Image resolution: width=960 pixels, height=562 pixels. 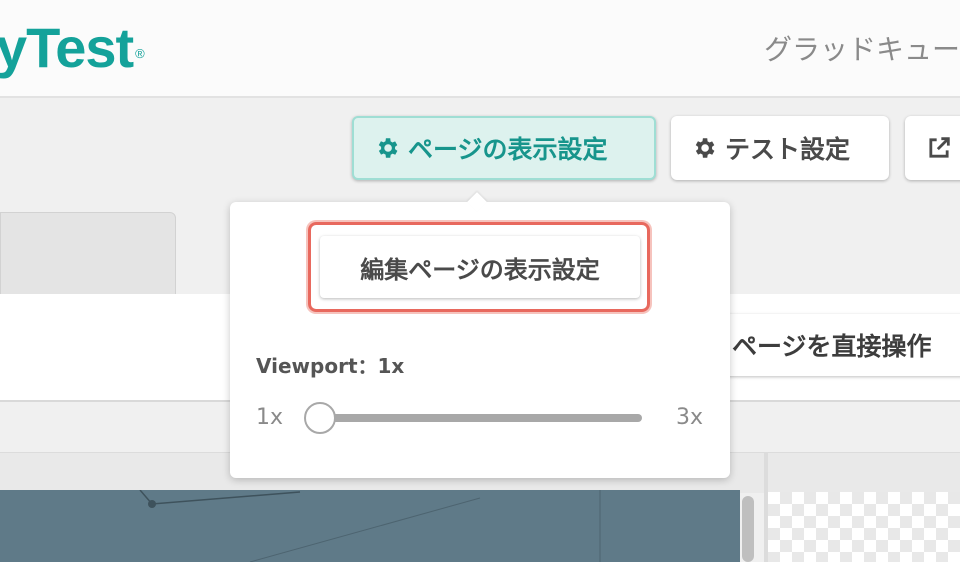 What do you see at coordinates (320, 418) in the screenshot?
I see `viewport-slider-thumb` at bounding box center [320, 418].